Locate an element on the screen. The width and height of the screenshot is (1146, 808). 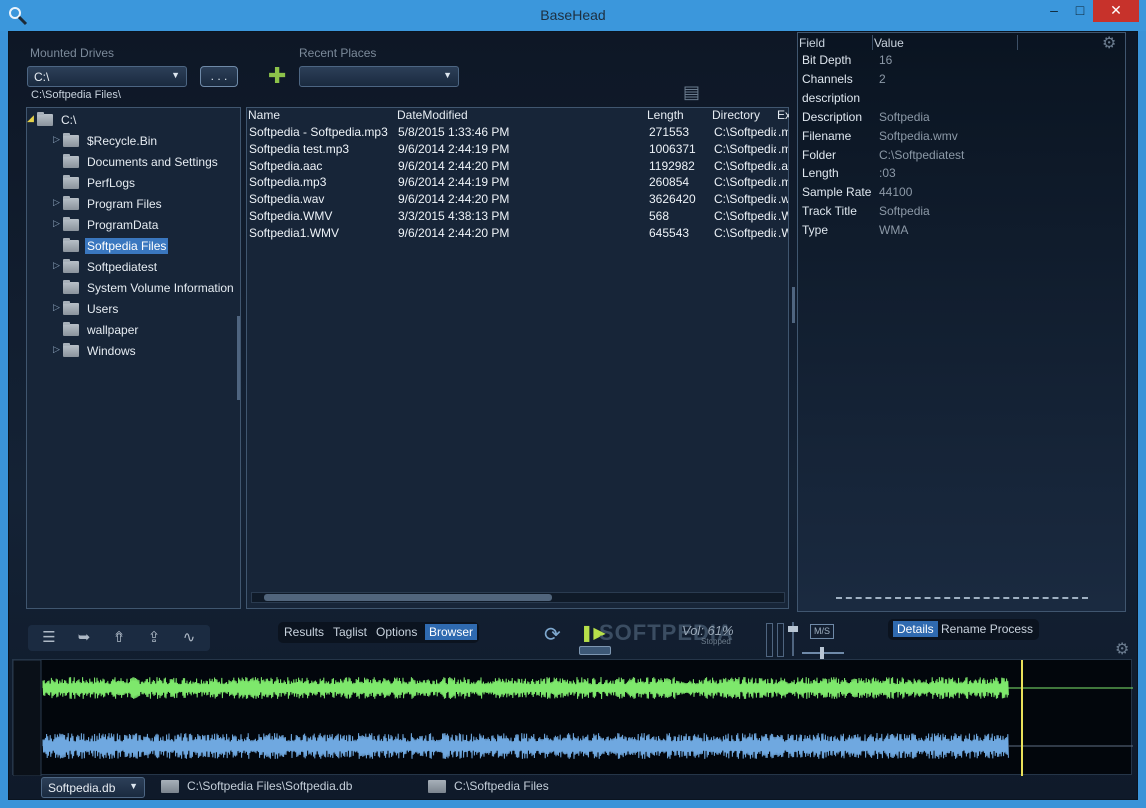
minimize-button: – is located at coordinates (1054, 11).